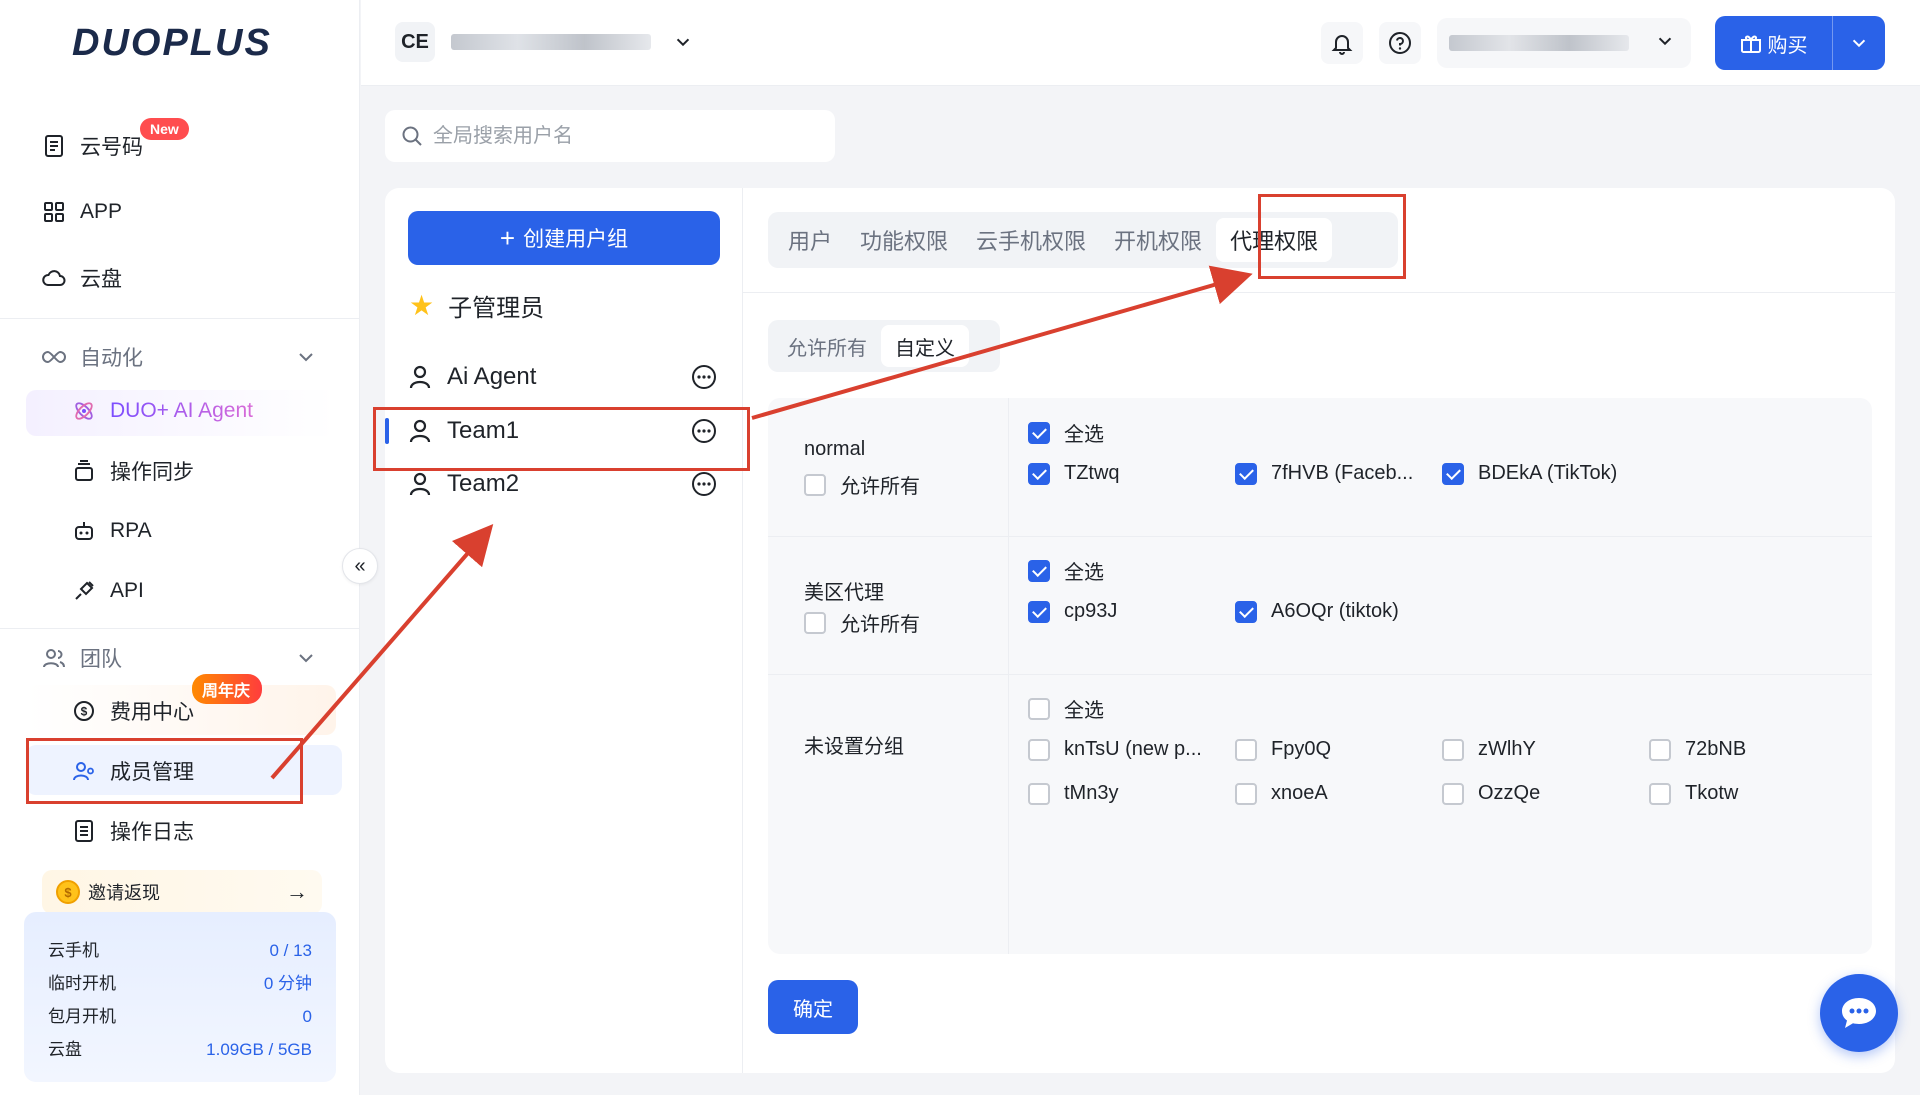 The image size is (1920, 1095). What do you see at coordinates (1031, 240) in the screenshot?
I see `tab-cloud-phone-permissions: 云手机权限` at bounding box center [1031, 240].